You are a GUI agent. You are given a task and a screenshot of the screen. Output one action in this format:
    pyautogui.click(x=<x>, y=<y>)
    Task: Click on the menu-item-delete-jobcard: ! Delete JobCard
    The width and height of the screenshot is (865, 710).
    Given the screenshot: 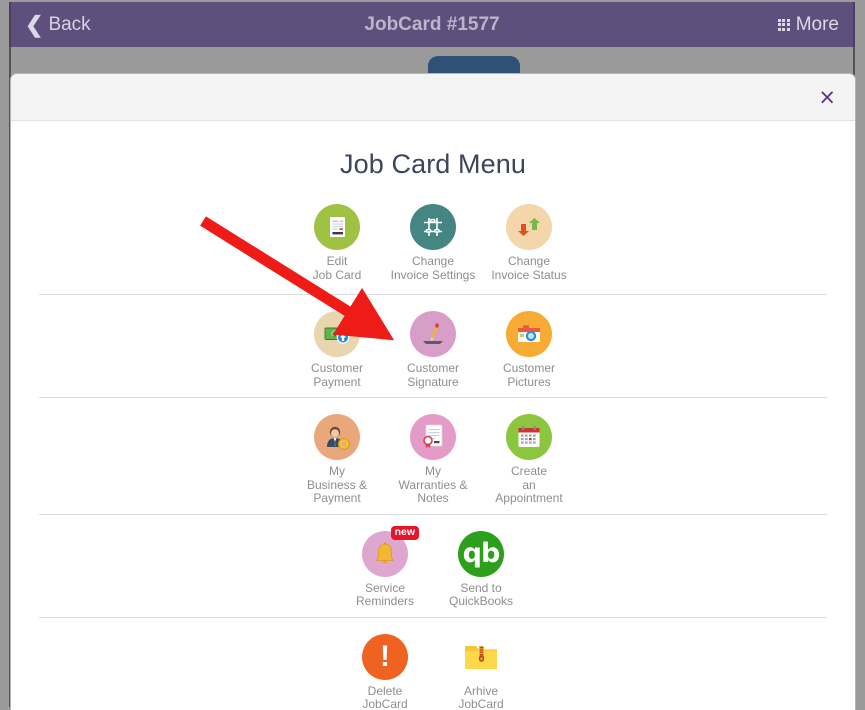 What is the action you would take?
    pyautogui.click(x=385, y=671)
    